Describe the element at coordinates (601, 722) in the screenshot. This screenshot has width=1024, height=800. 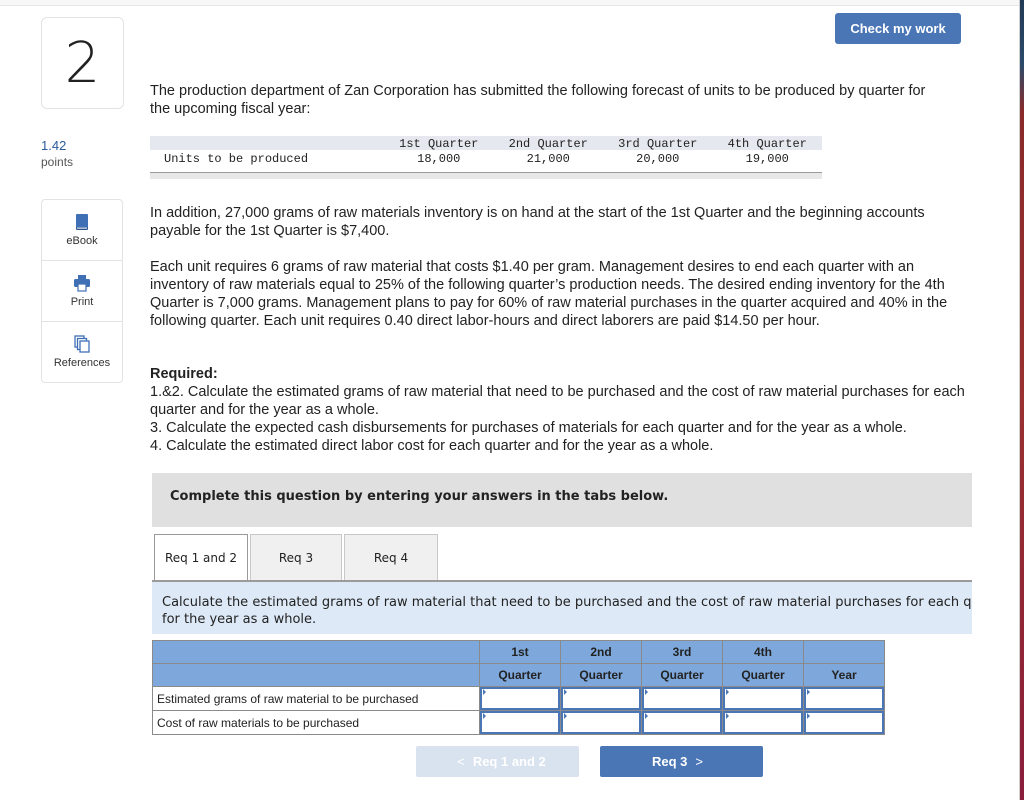
I see `cost-q2-input` at that location.